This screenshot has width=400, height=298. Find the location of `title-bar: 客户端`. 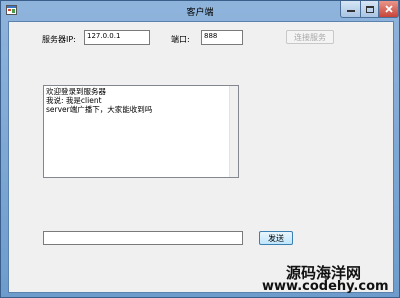

title-bar: 客户端 is located at coordinates (200, 11).